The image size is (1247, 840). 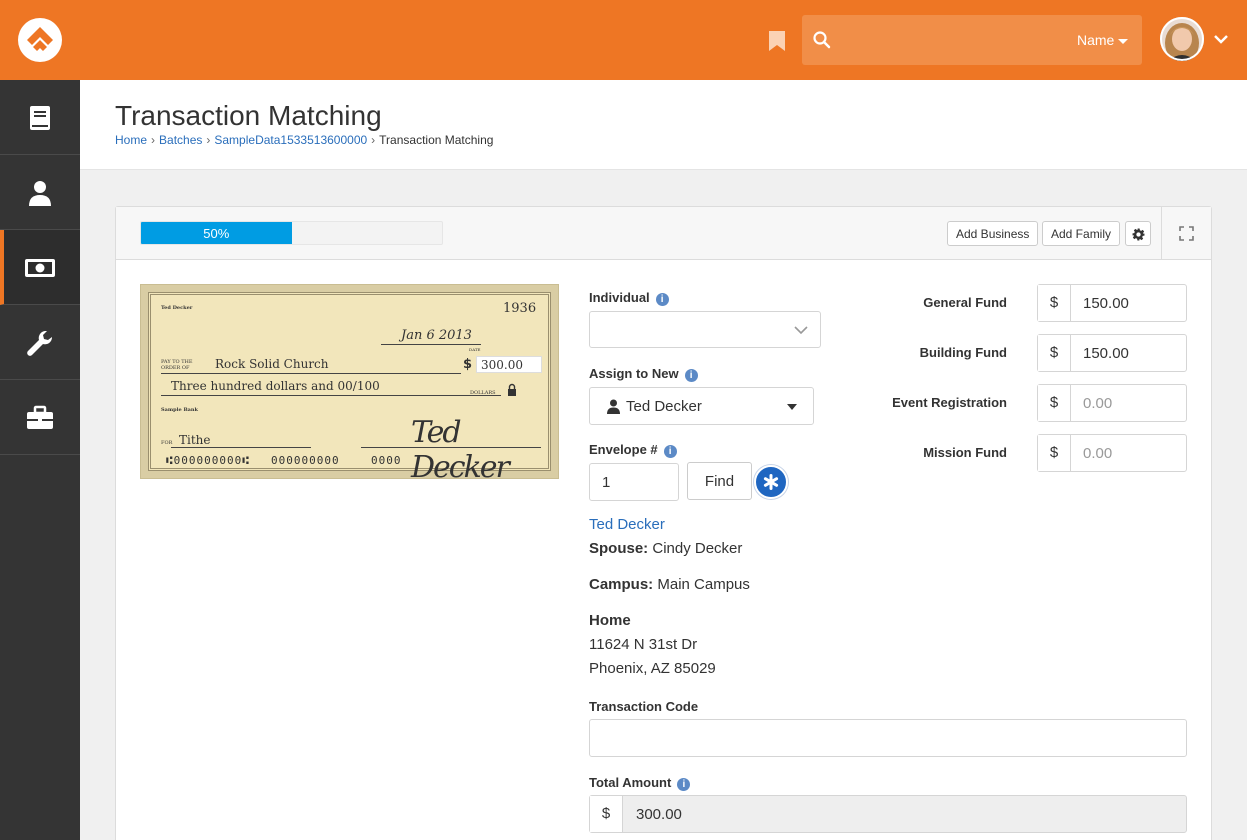 I want to click on breadcrumb-home: Home, so click(x=131, y=140).